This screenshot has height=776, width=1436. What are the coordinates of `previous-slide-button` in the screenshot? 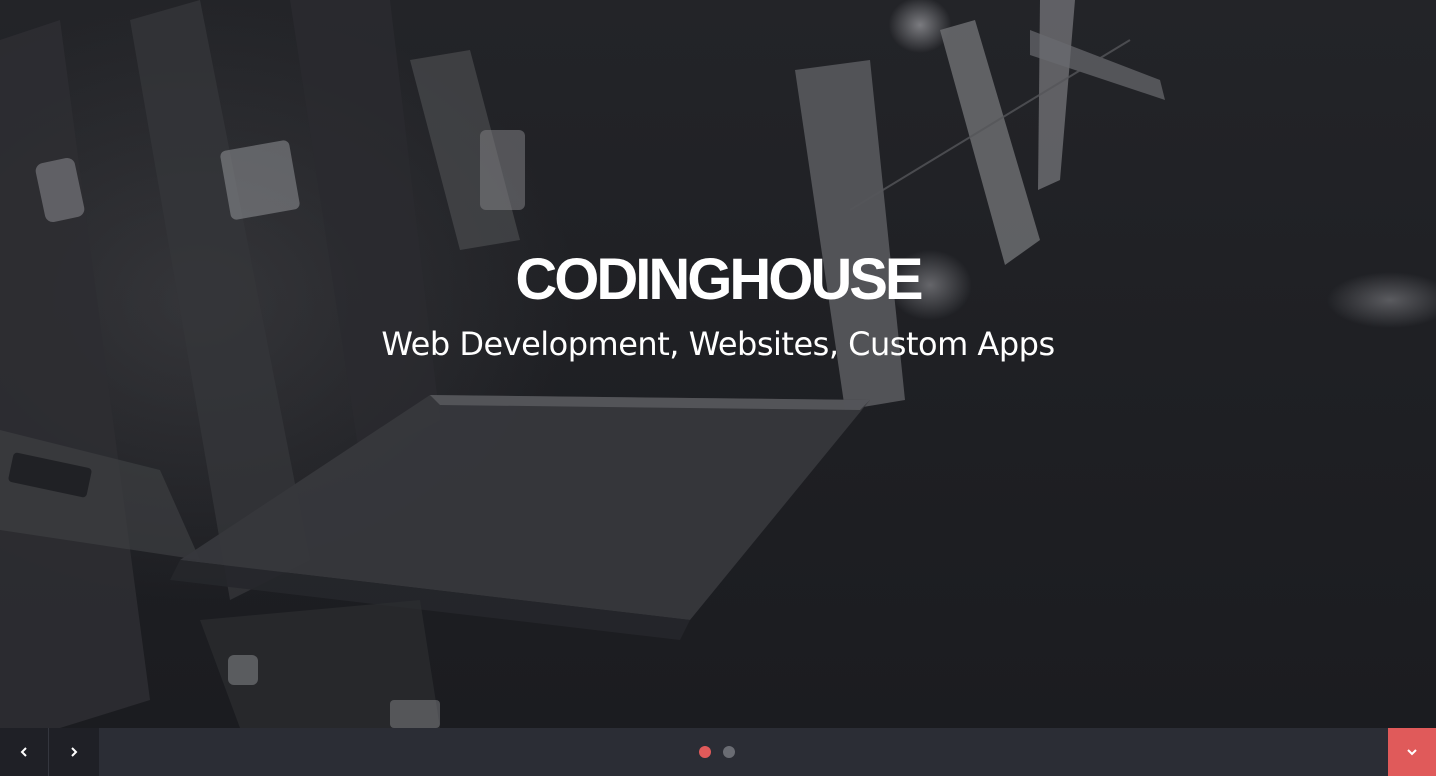 It's located at (24, 752).